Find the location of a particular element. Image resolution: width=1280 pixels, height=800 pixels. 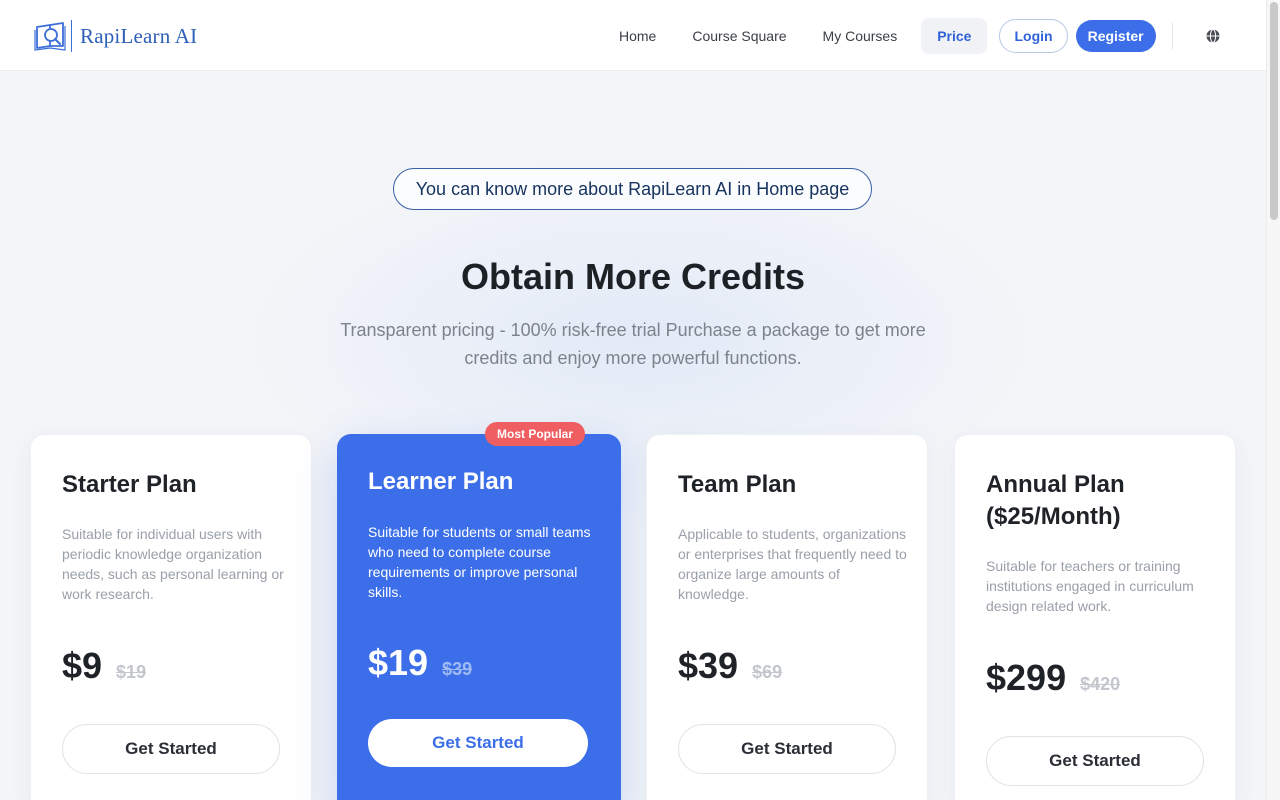

plan-name: Annual Plan ($25/Month) is located at coordinates (1055, 500).